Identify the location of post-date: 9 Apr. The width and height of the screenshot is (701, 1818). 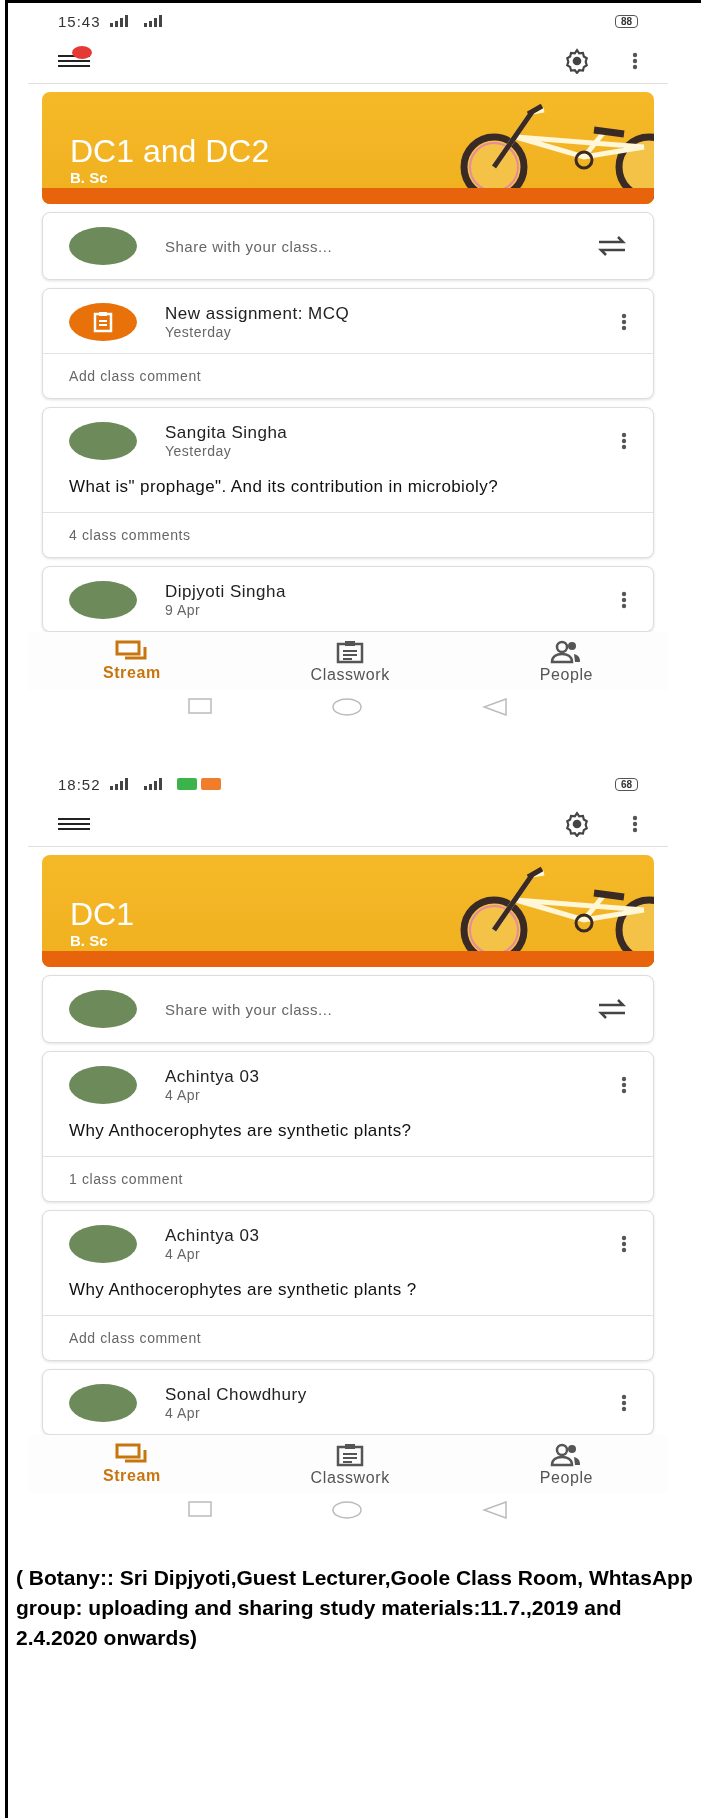
(183, 610).